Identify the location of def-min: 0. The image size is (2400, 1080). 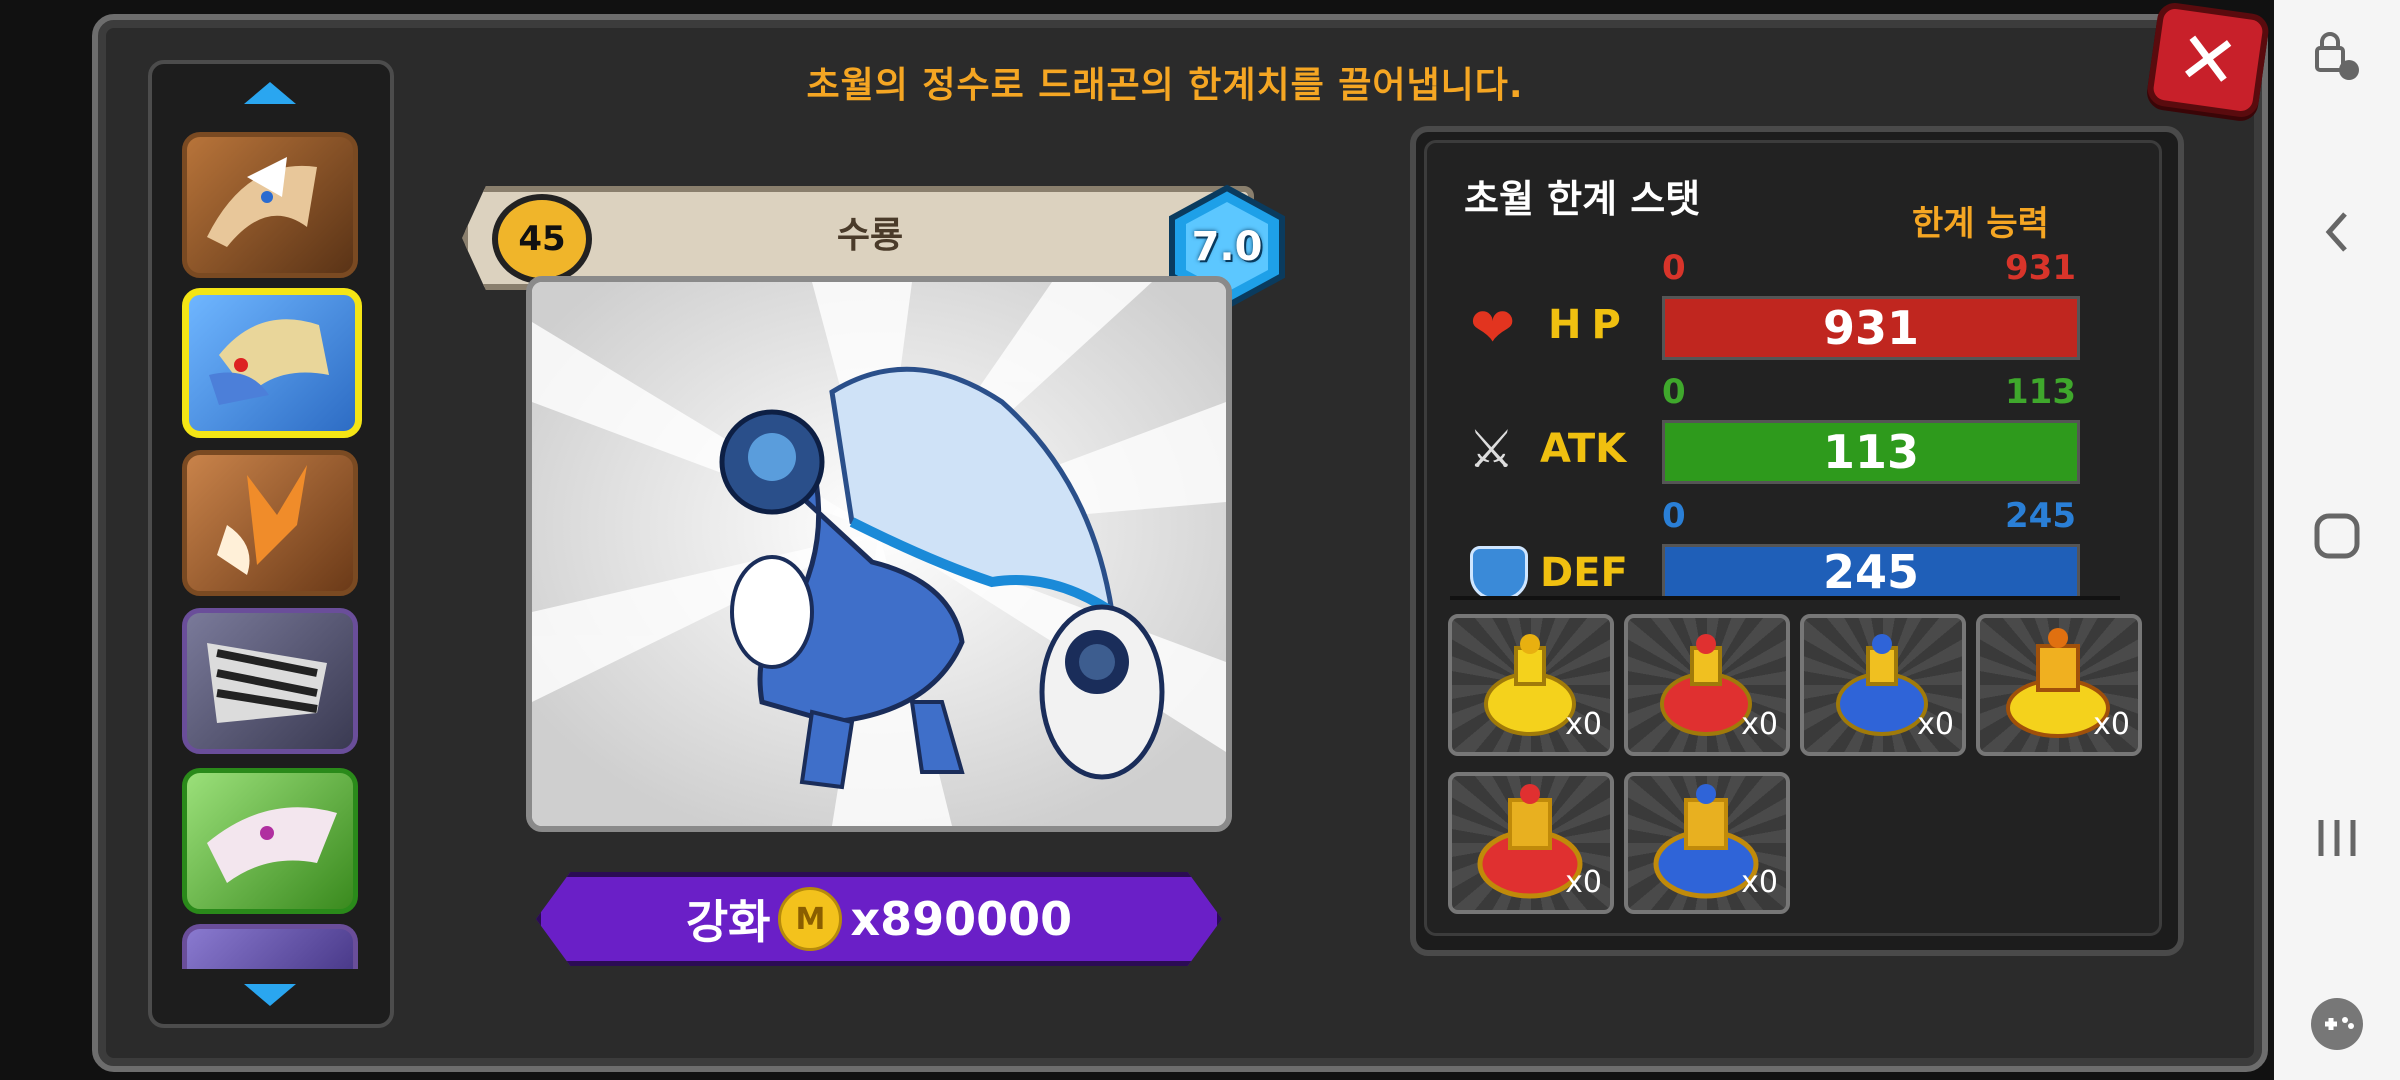
(1674, 516).